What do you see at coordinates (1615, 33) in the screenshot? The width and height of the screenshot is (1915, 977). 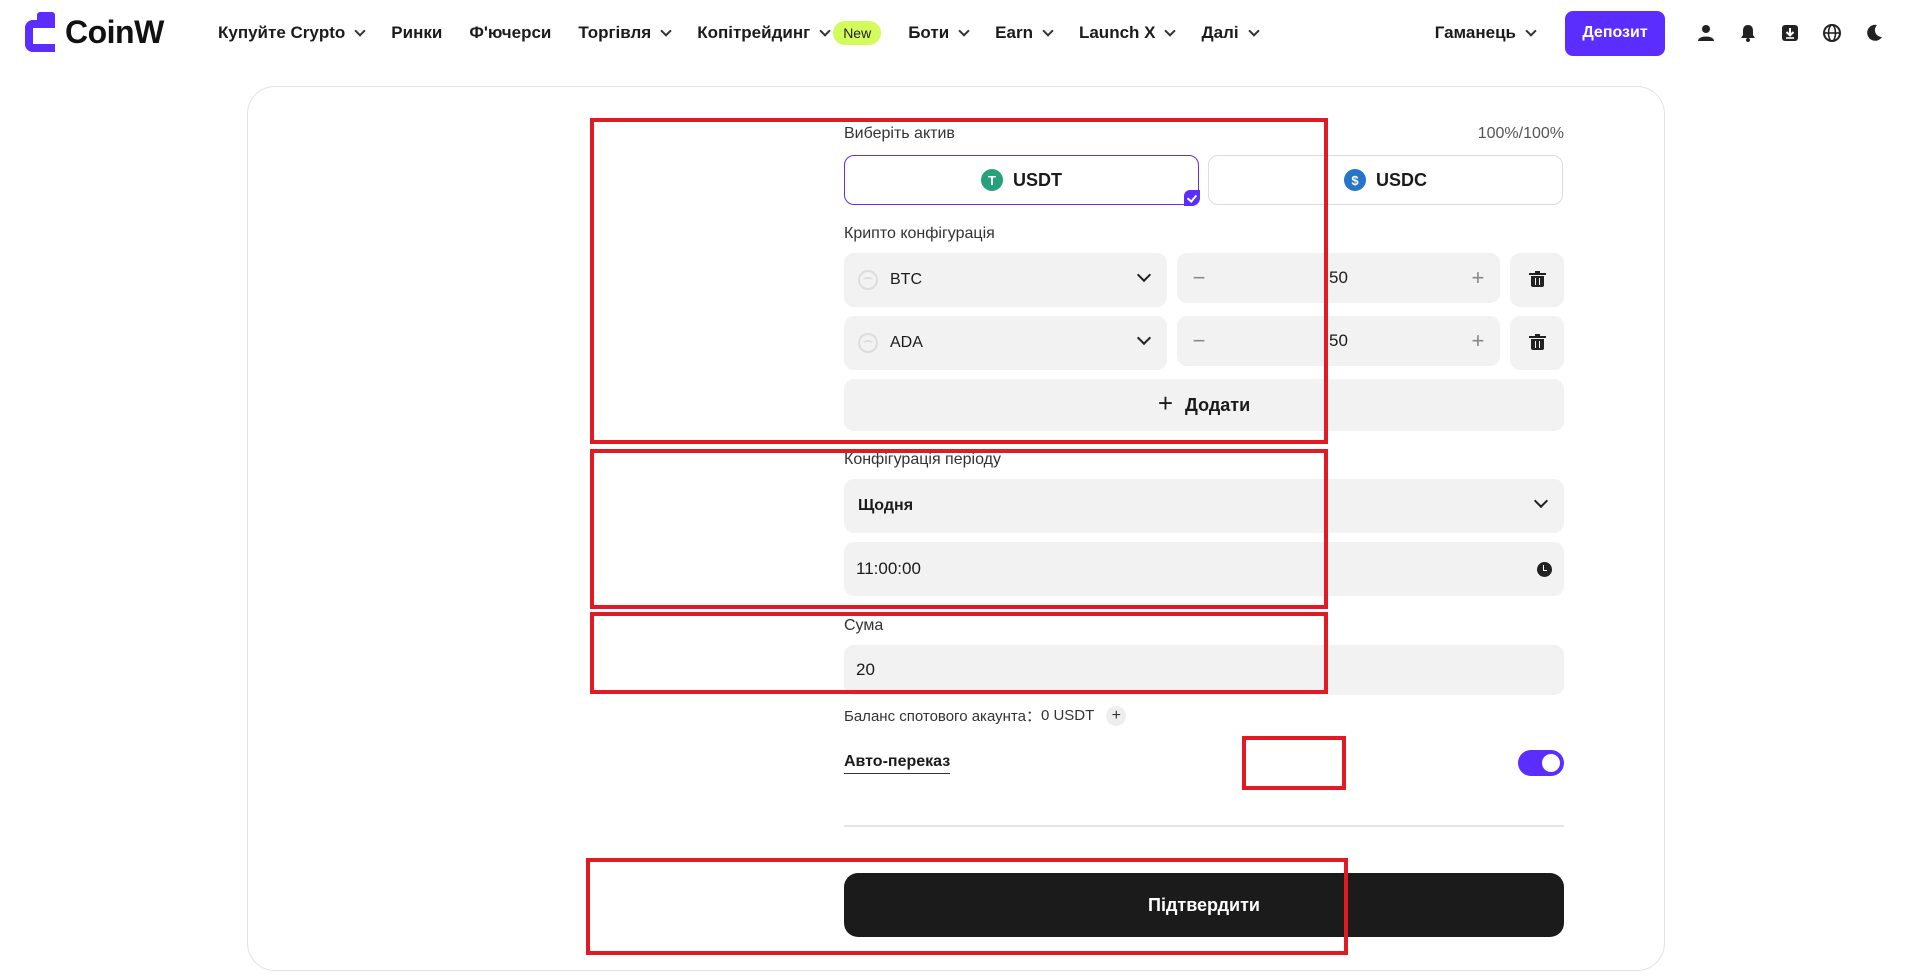 I see `deposit-button: Депозит` at bounding box center [1615, 33].